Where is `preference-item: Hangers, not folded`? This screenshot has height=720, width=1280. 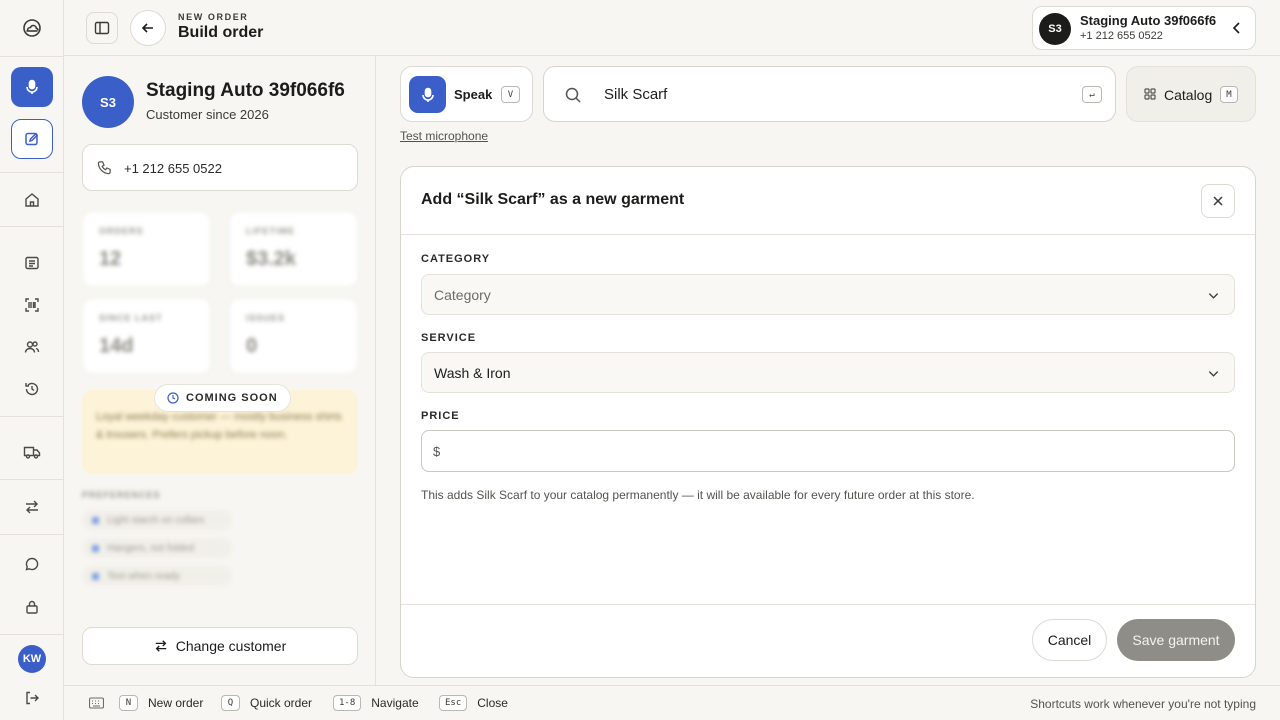
preference-item: Hangers, not folded is located at coordinates (157, 548).